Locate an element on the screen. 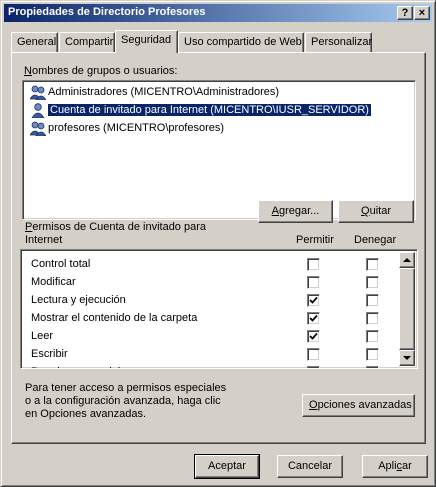  window-title: Propiedades de Directorio Profesores is located at coordinates (107, 12).